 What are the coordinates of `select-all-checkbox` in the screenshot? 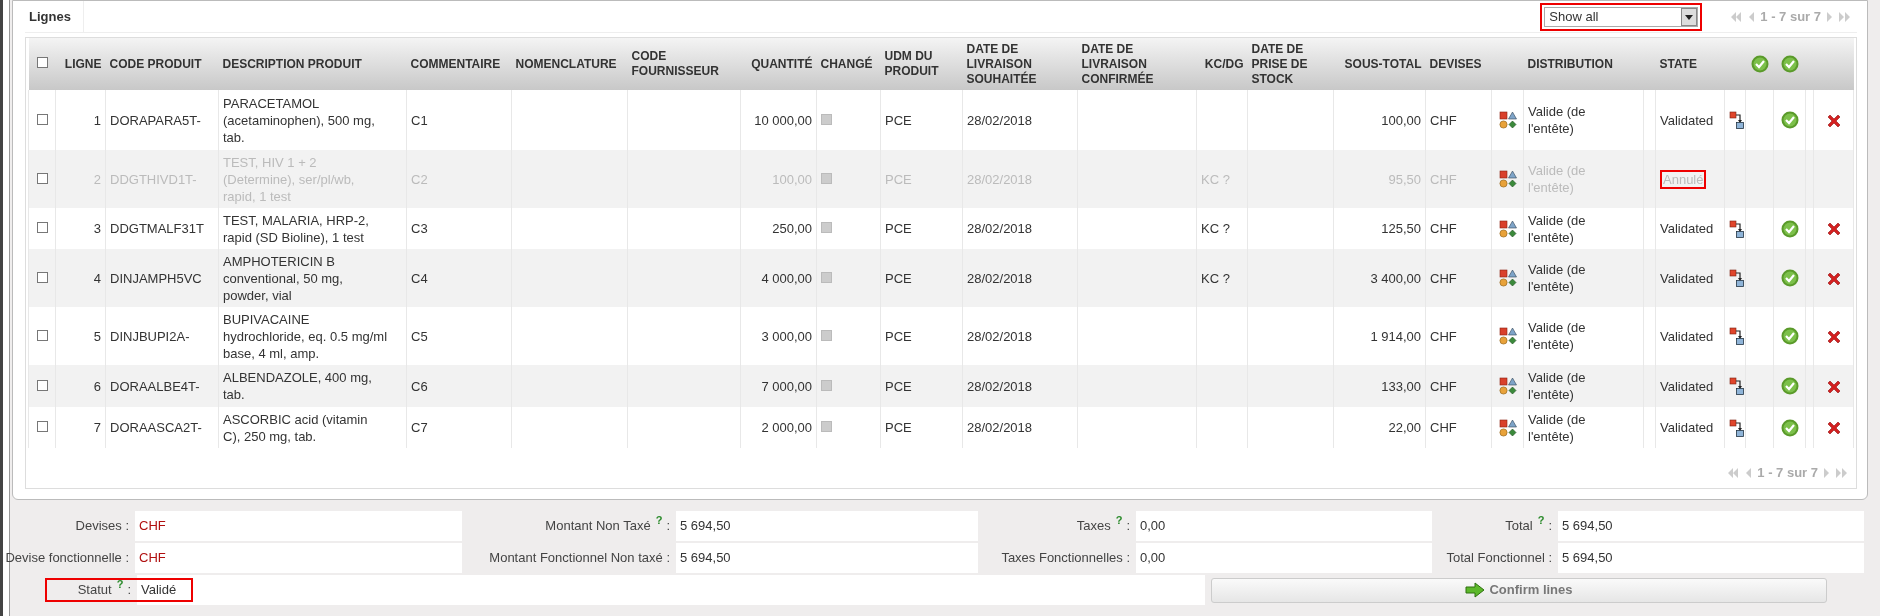 It's located at (42, 62).